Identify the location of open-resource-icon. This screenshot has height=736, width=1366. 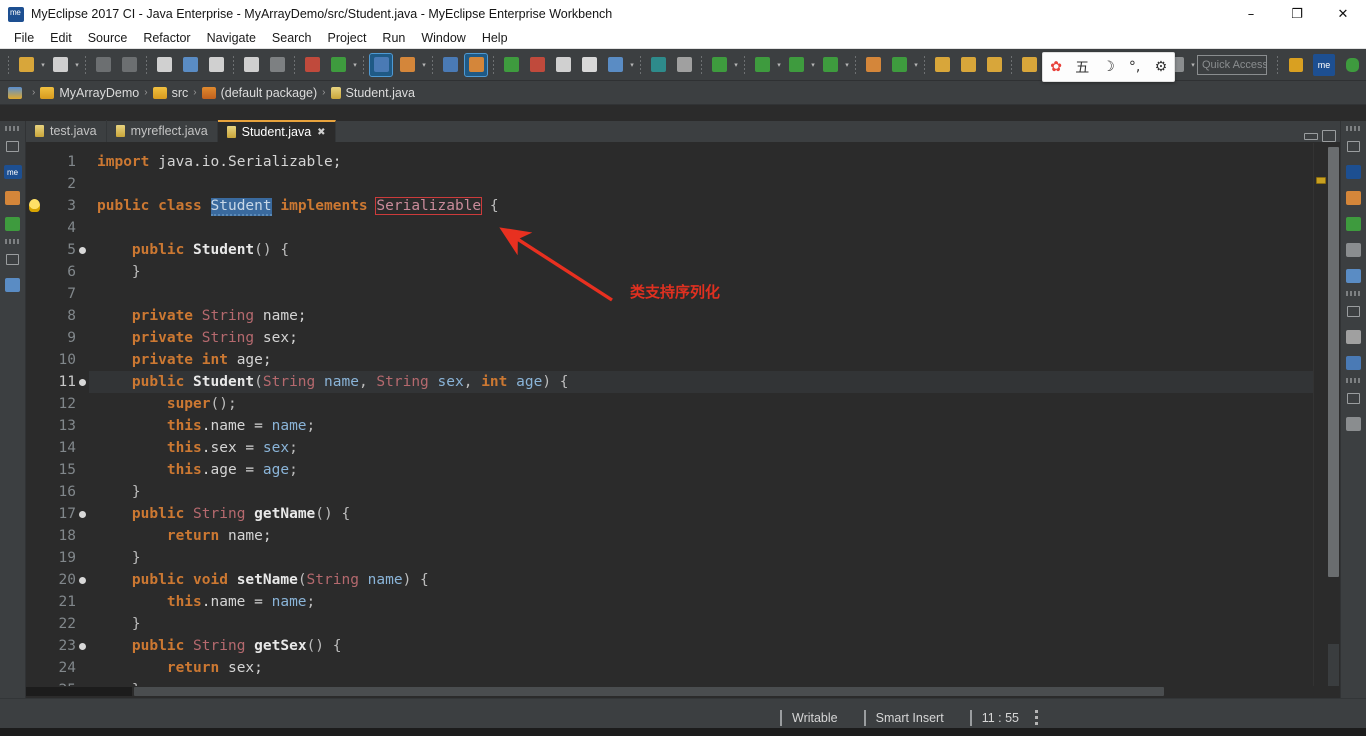
(968, 65).